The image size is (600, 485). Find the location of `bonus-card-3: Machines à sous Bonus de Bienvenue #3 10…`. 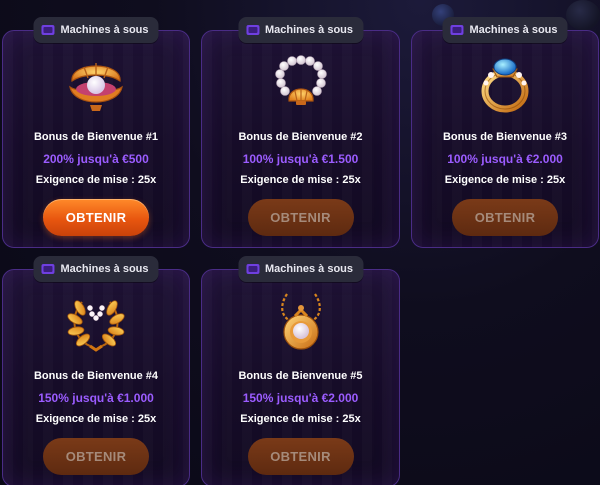

bonus-card-3: Machines à sous Bonus de Bienvenue #3 10… is located at coordinates (505, 132).